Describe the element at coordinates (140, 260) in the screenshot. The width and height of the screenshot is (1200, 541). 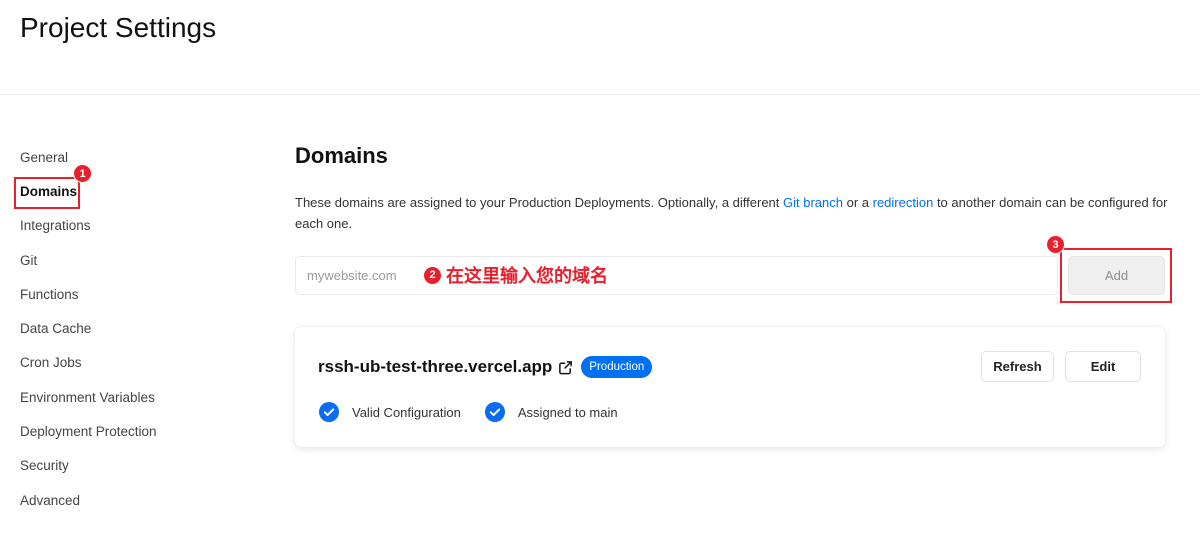
I see `sidebar-item-git: Git` at that location.